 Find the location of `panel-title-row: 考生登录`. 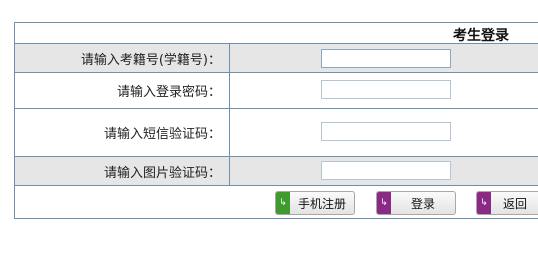

panel-title-row: 考生登录 is located at coordinates (276, 33).